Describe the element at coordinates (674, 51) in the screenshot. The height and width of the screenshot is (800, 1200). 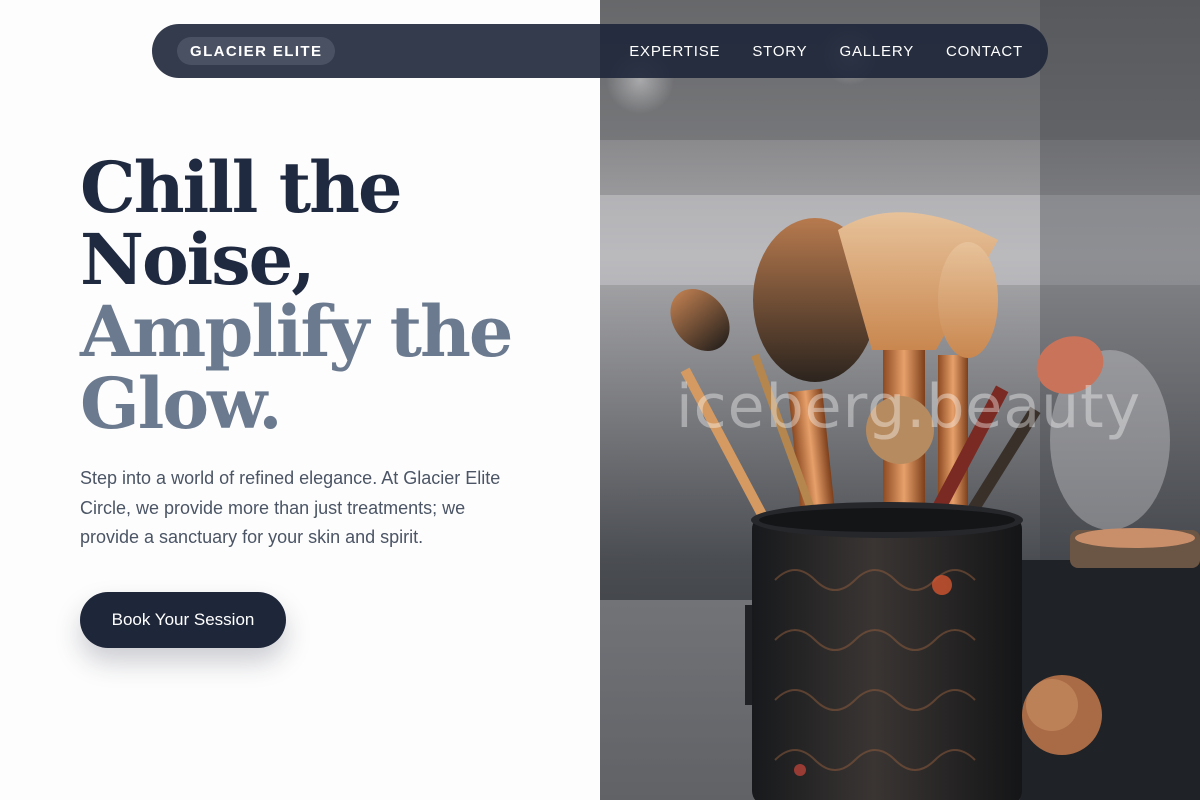
I see `nav-link-expertise: EXPERTISE` at that location.